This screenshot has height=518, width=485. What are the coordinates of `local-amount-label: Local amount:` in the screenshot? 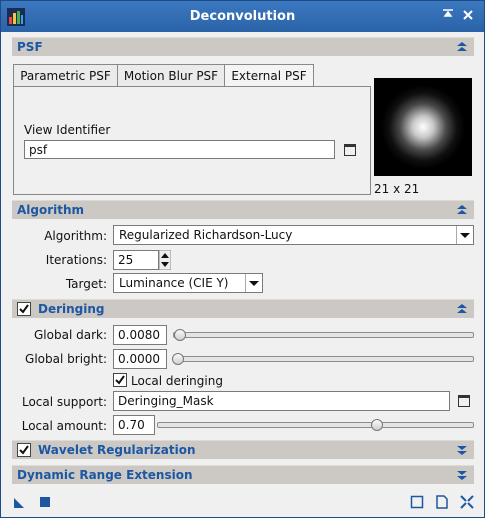 It's located at (64, 426).